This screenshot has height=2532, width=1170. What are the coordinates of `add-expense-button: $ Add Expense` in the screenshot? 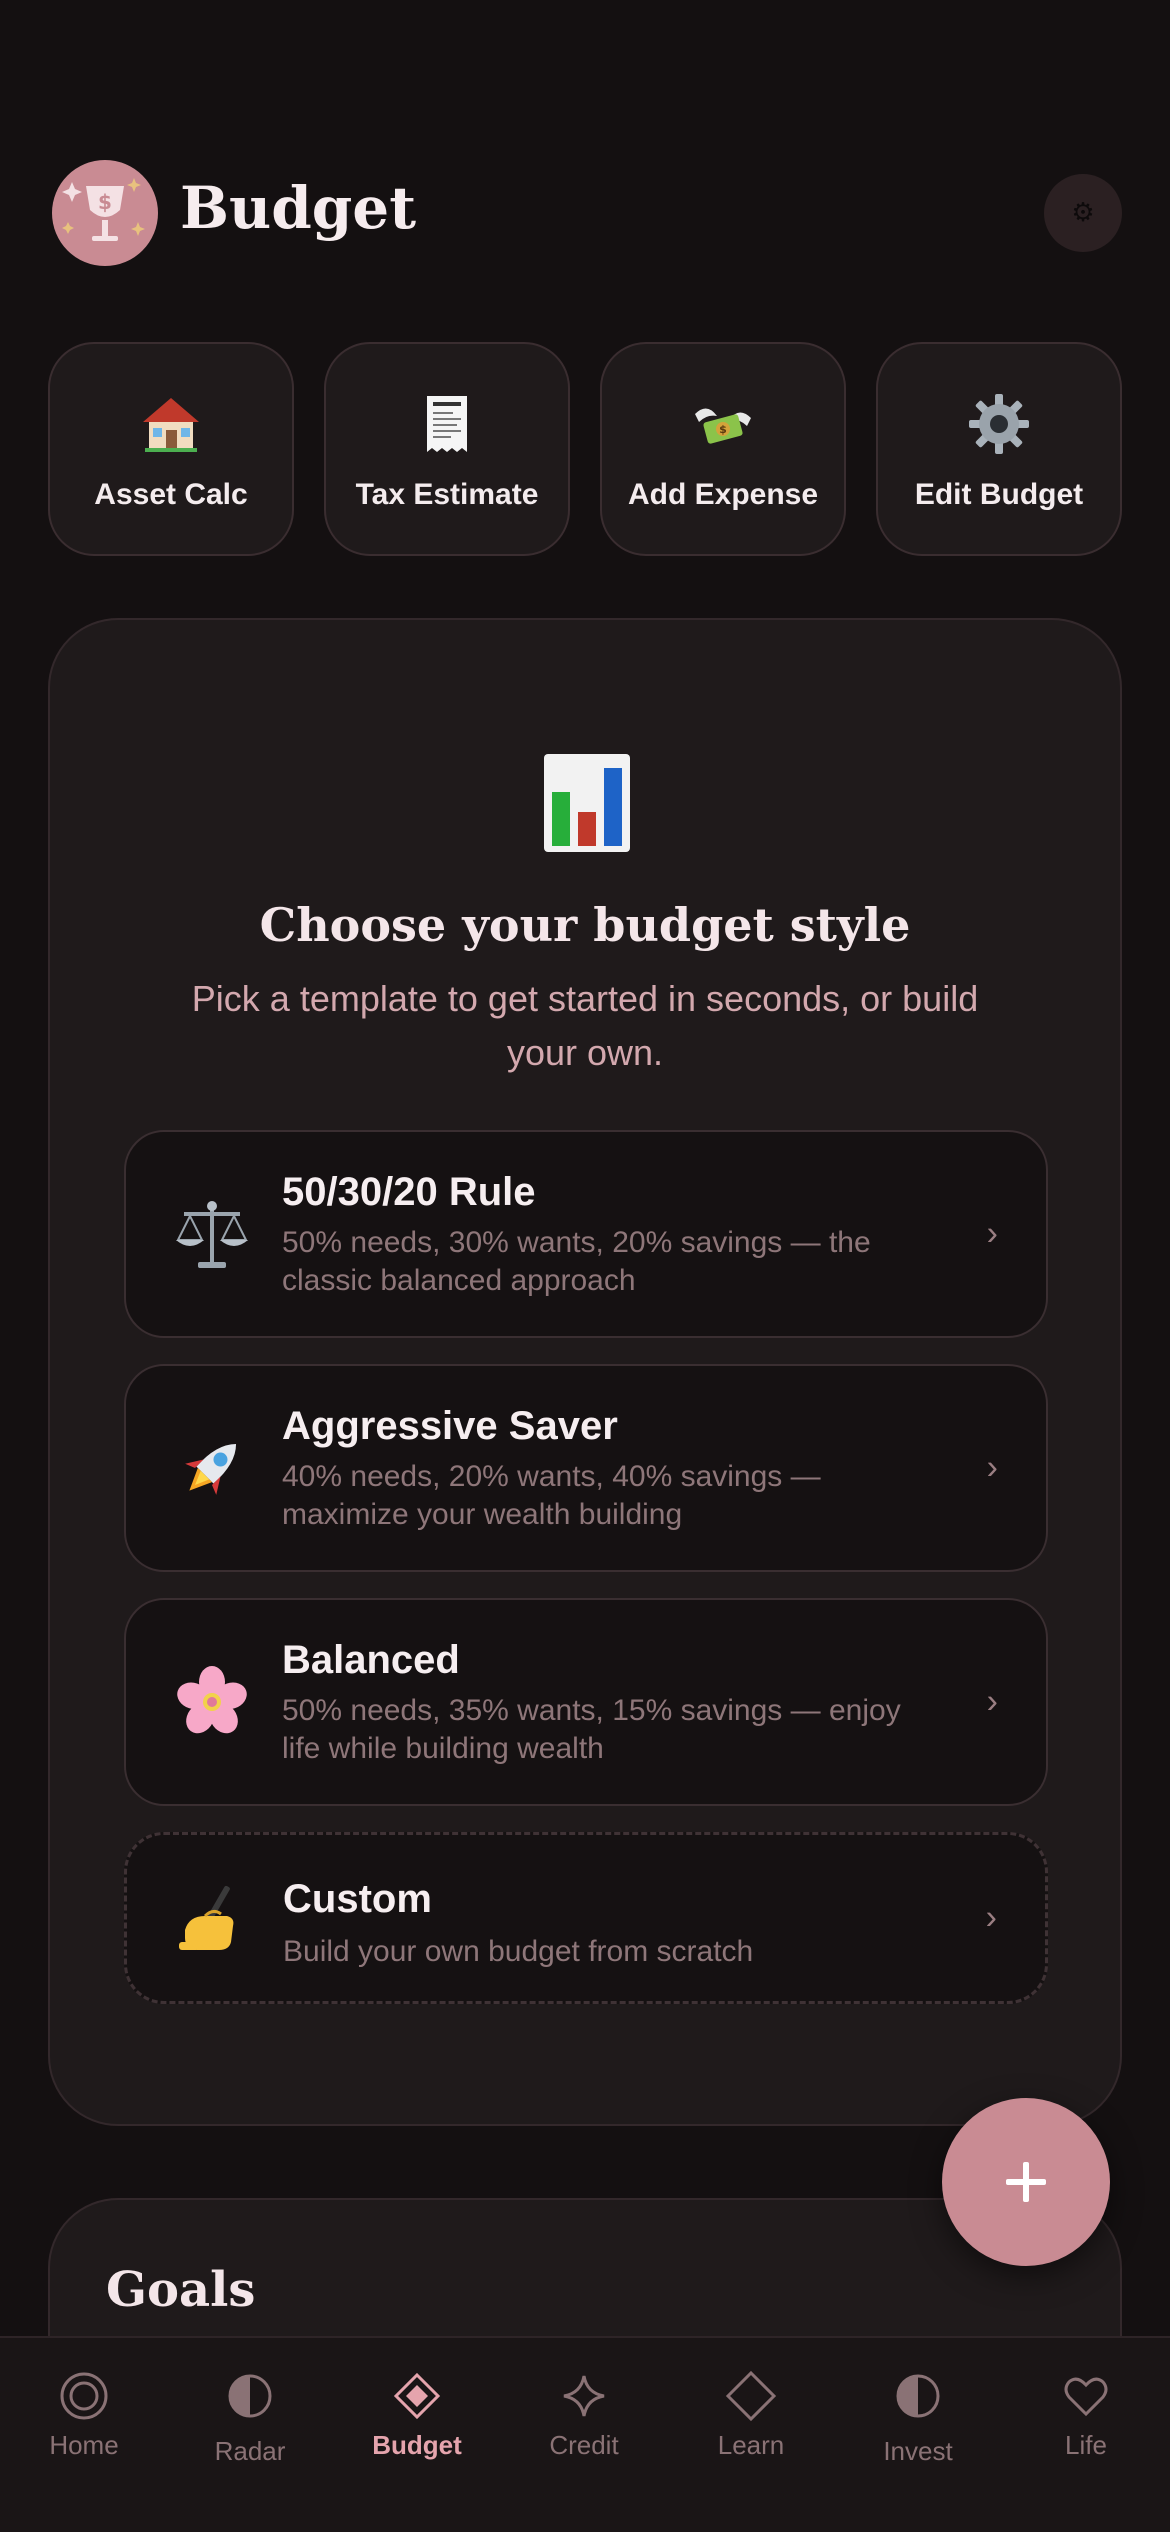 It's located at (723, 449).